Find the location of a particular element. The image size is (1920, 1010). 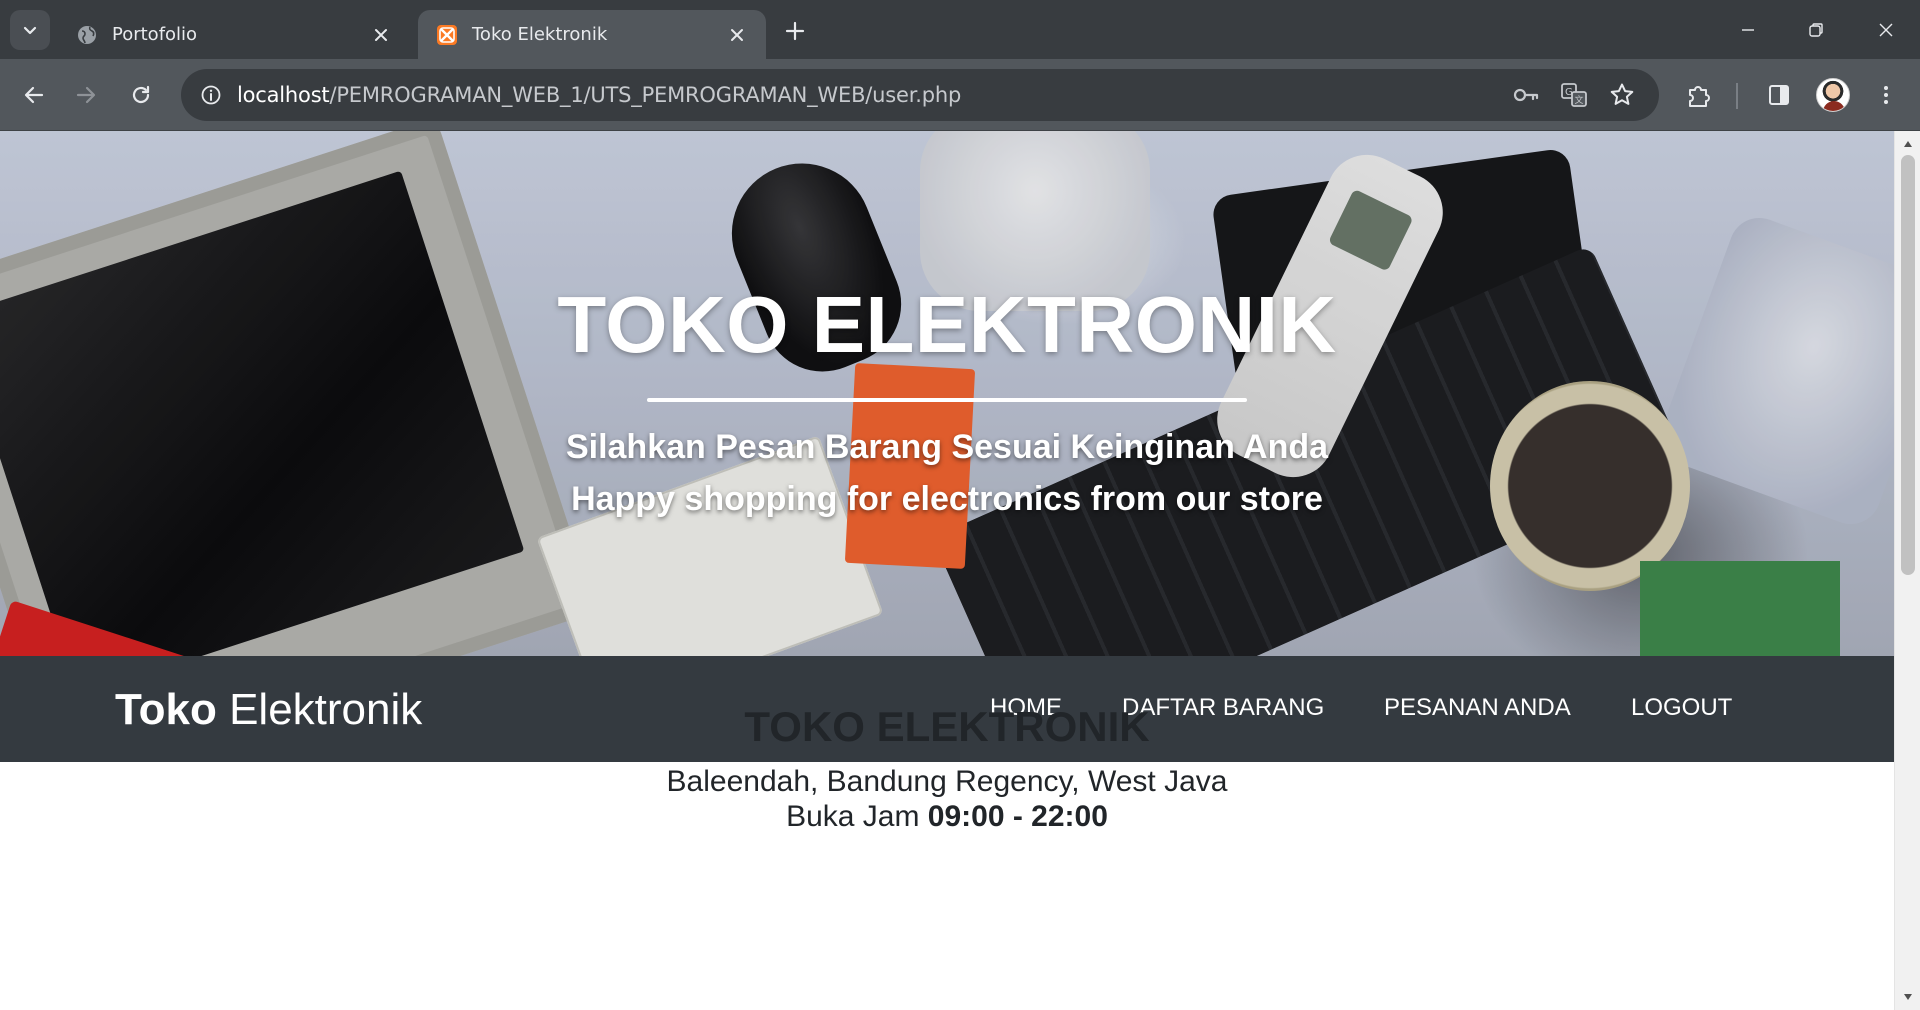

store-hours-value: 09:00 - 22:00 is located at coordinates (1017, 816).